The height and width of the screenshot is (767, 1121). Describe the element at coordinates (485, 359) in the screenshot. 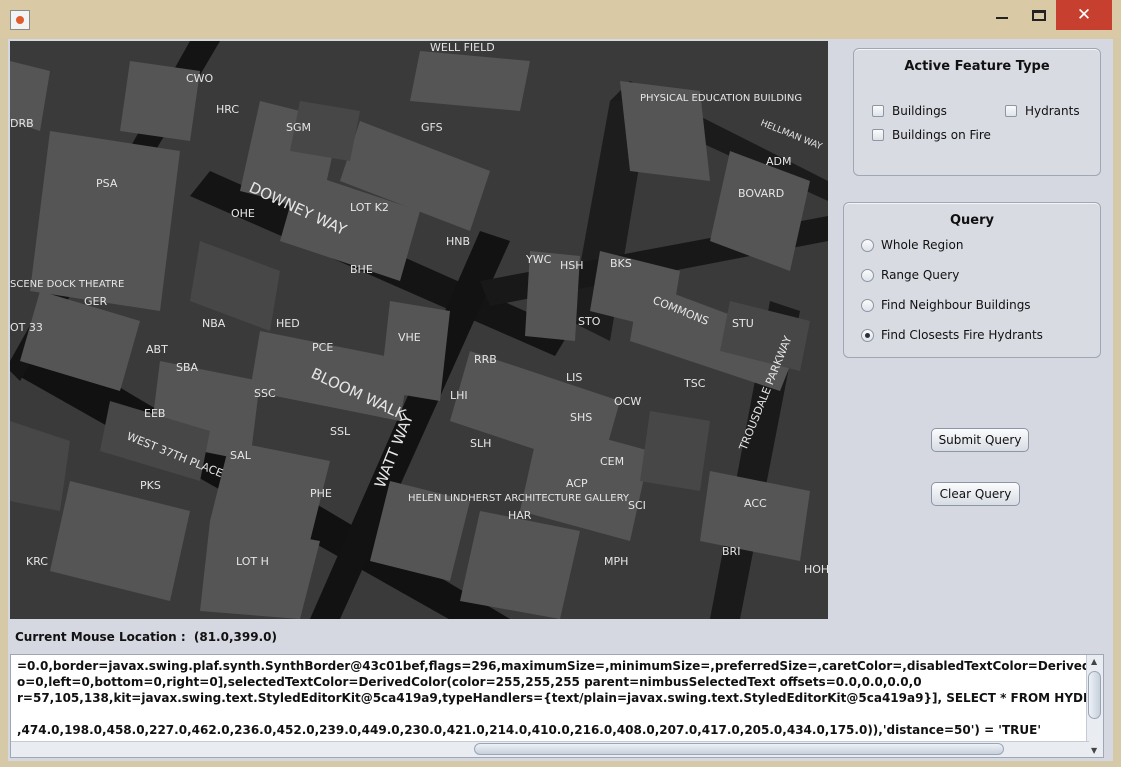

I see `map-label: RRB` at that location.